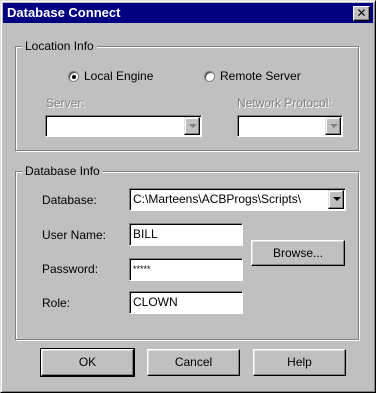 This screenshot has height=393, width=376. What do you see at coordinates (186, 302) in the screenshot?
I see `role-input: CLOWN` at bounding box center [186, 302].